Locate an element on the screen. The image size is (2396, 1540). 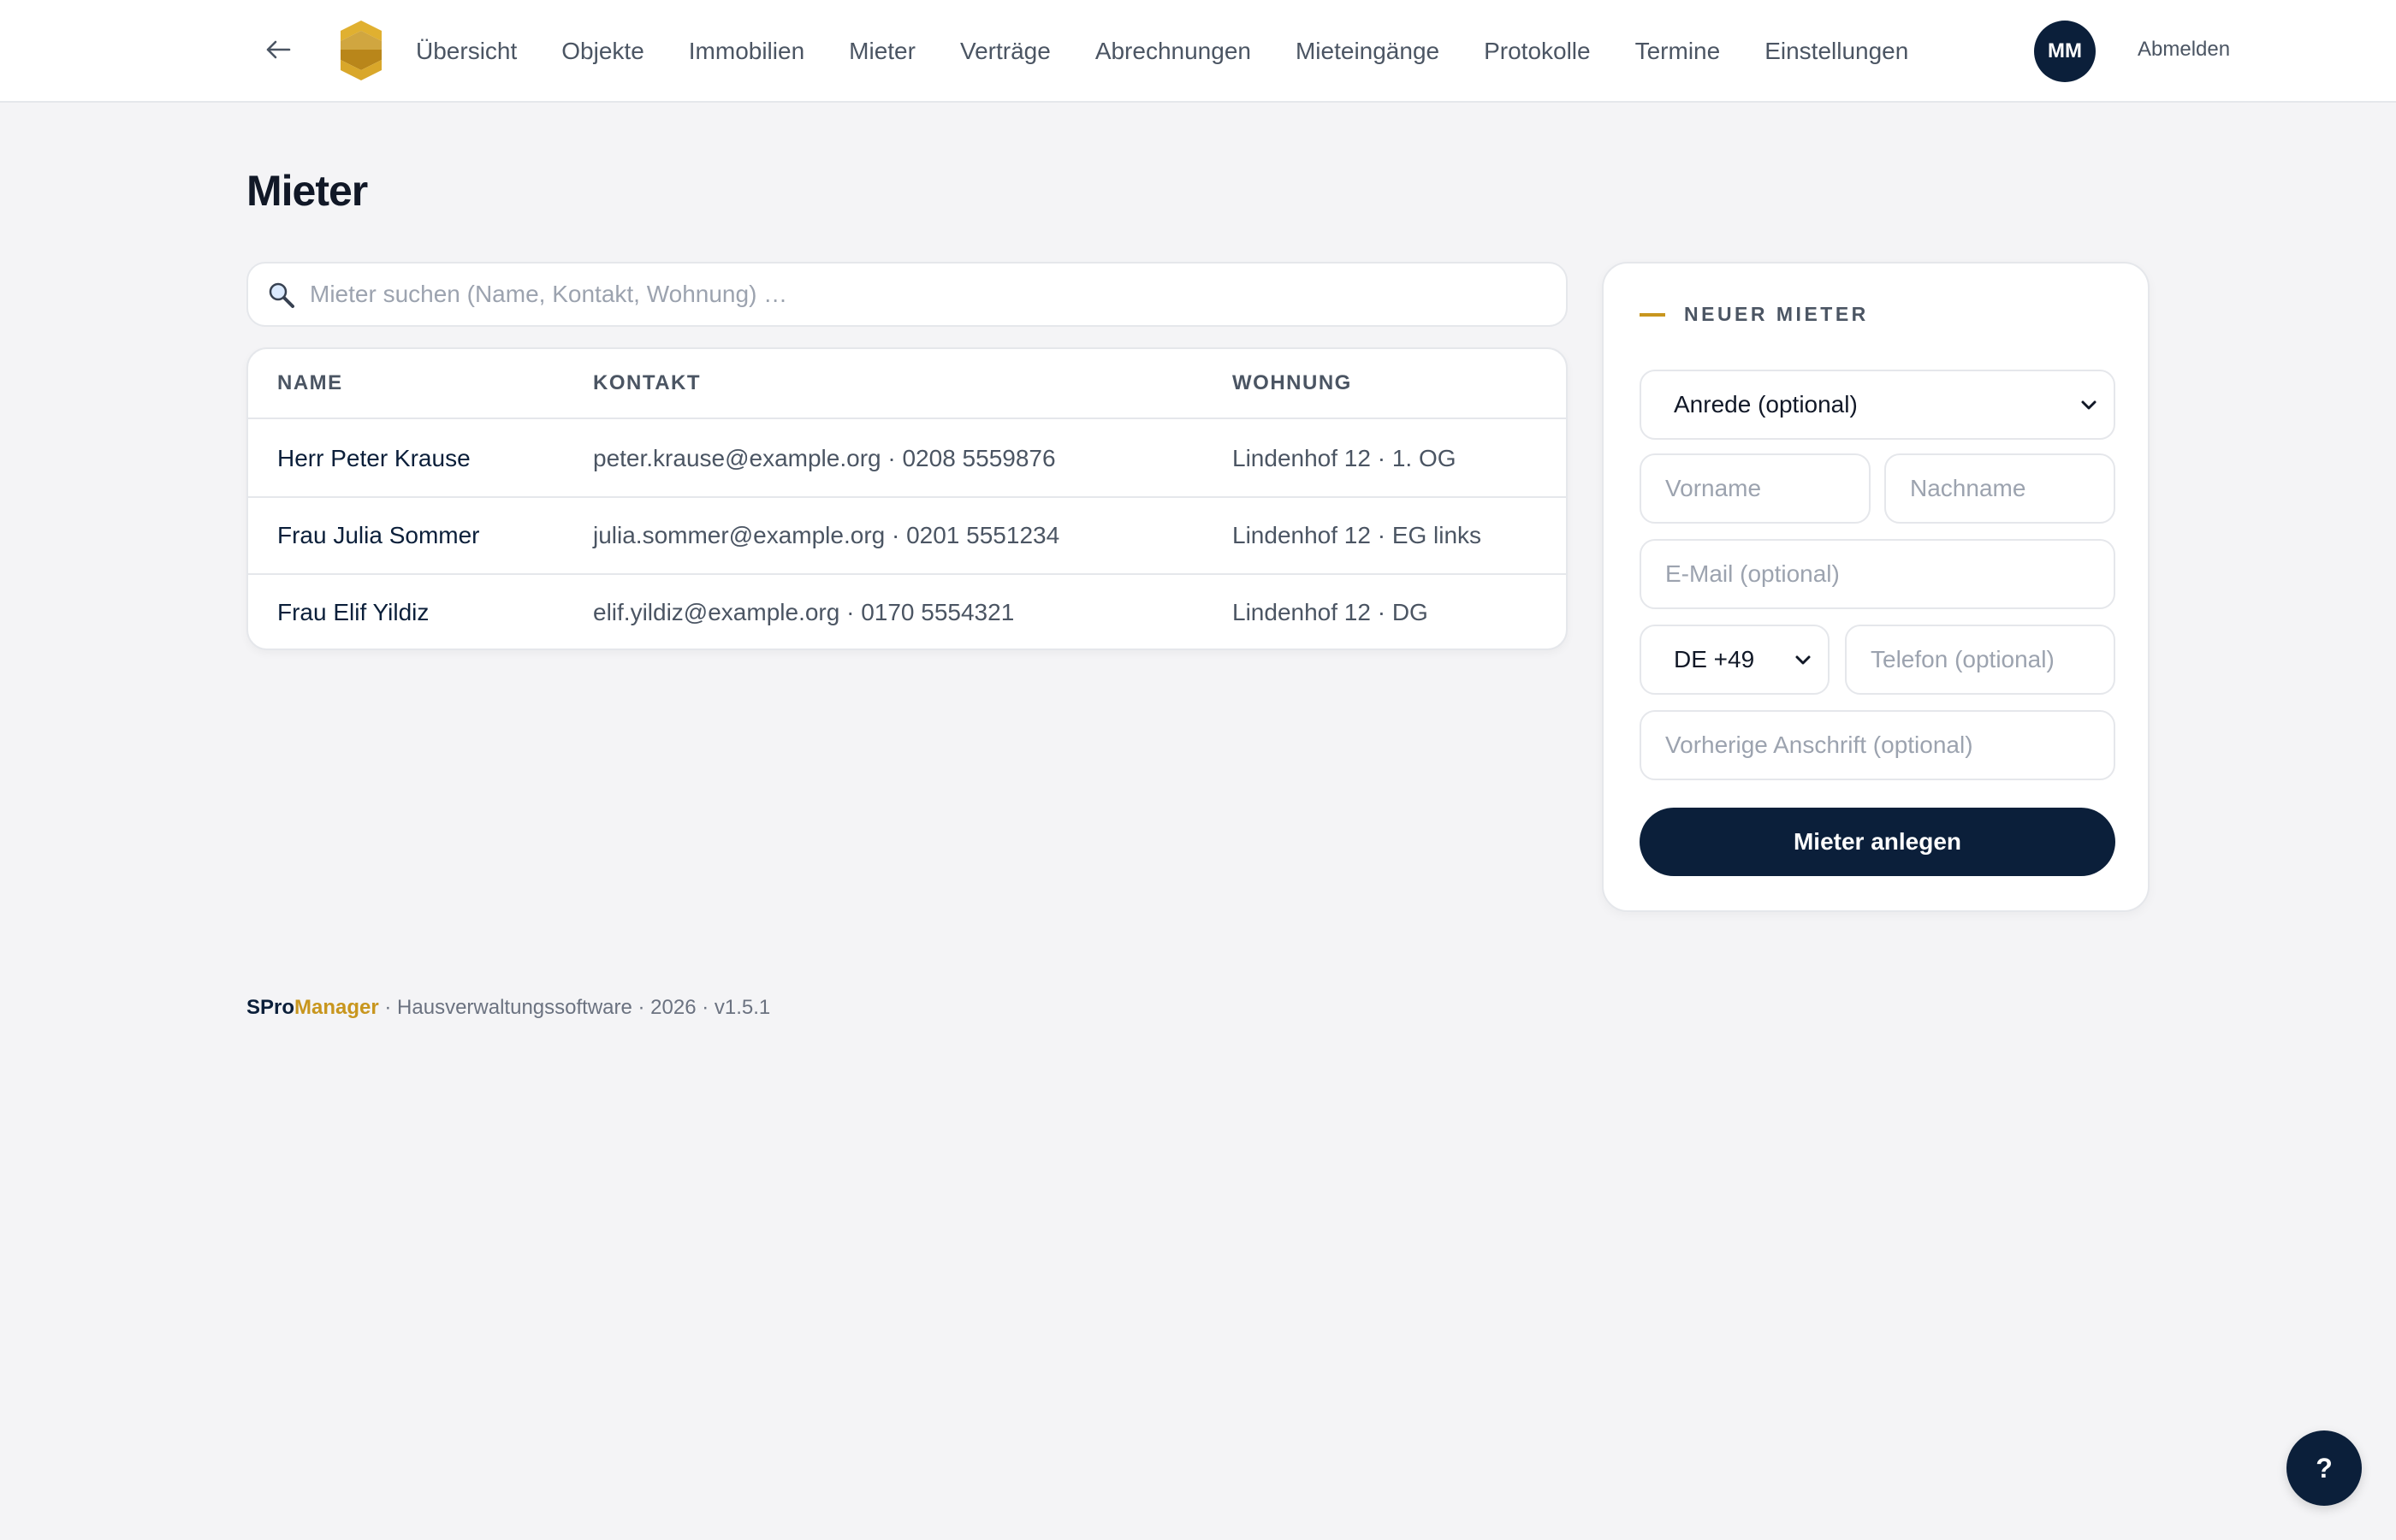
footer-brand-spro: SPro is located at coordinates (270, 1007).